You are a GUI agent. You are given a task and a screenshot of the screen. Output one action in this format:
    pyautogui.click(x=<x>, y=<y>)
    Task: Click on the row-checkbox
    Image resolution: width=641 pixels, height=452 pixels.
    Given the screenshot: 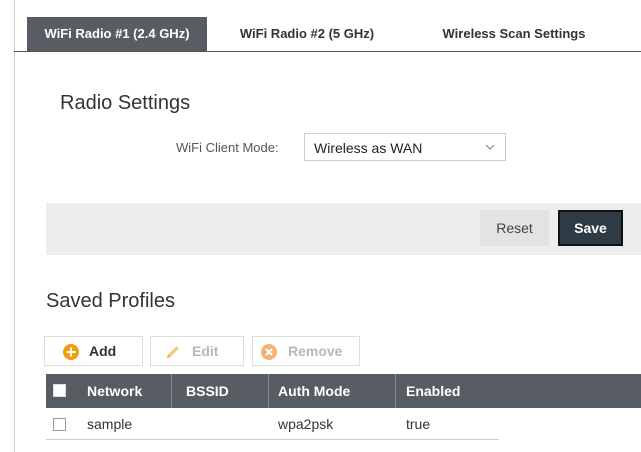 What is the action you would take?
    pyautogui.click(x=59, y=424)
    